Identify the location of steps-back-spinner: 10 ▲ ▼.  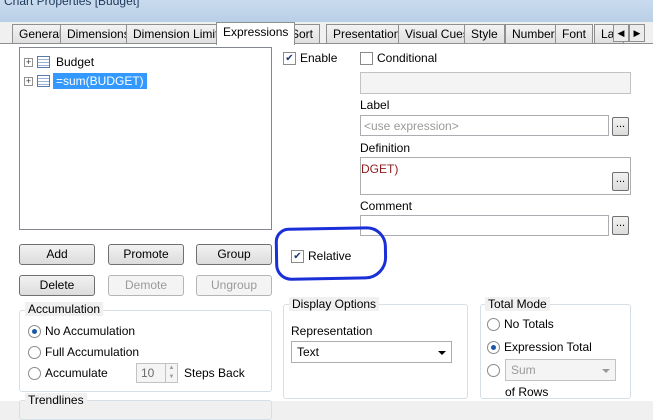
(157, 373).